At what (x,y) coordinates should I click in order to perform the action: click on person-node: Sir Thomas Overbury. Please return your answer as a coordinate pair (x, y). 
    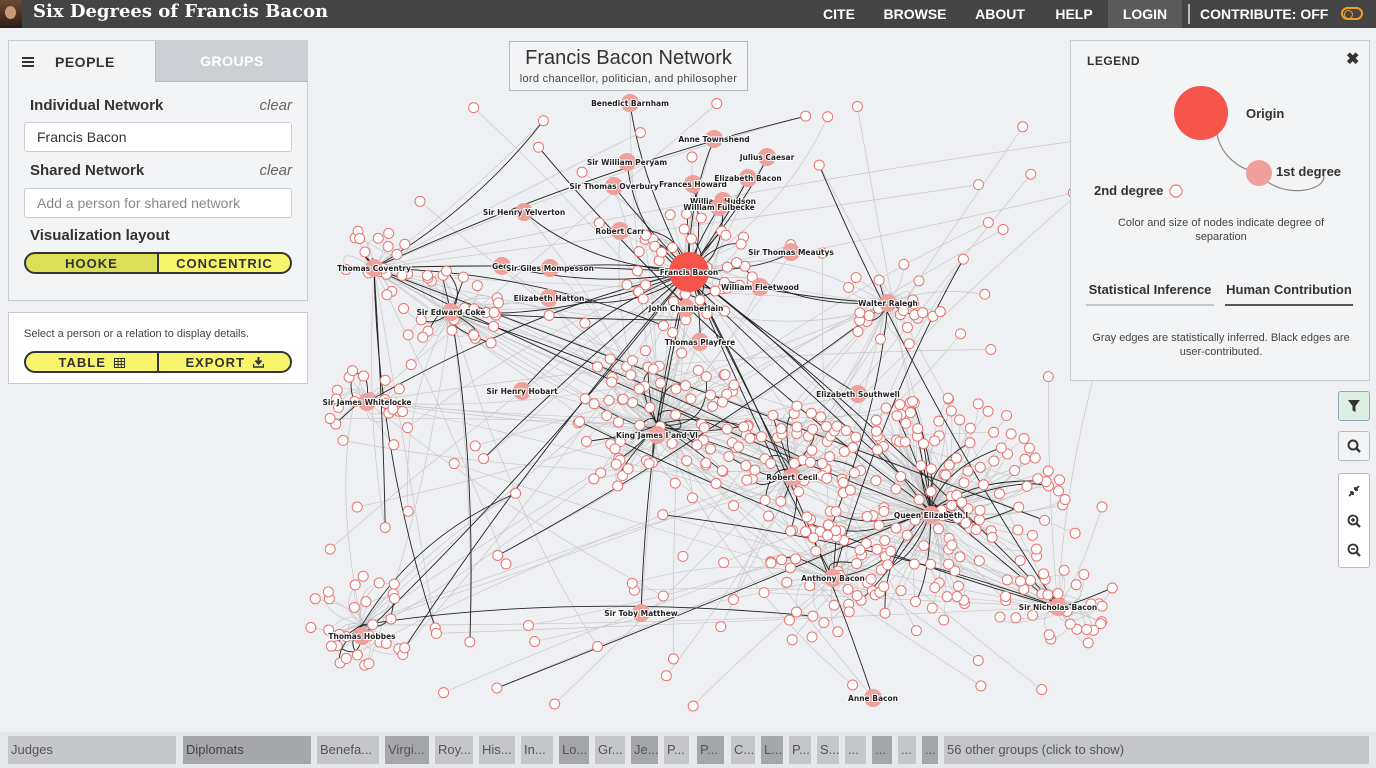
    Looking at the image, I should click on (614, 186).